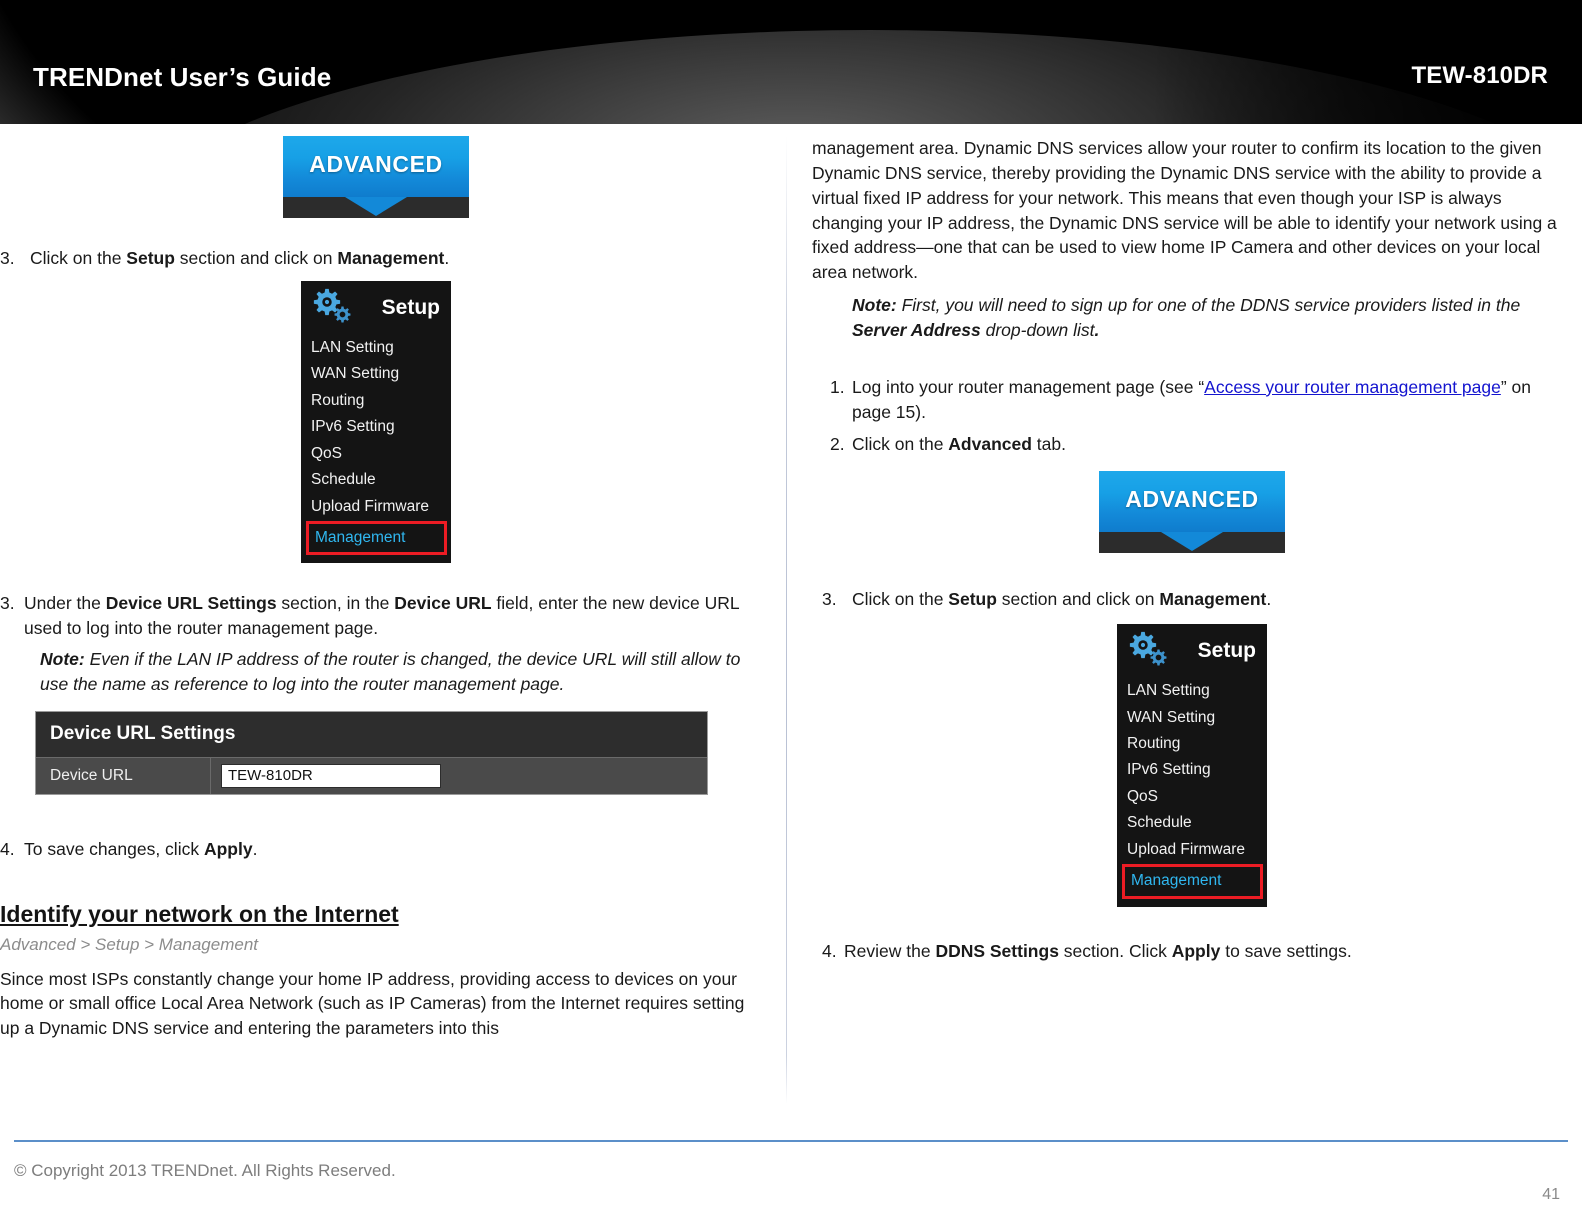 This screenshot has height=1216, width=1582. Describe the element at coordinates (1192, 797) in the screenshot. I see `setup-menu-item-qos-right: QoS` at that location.